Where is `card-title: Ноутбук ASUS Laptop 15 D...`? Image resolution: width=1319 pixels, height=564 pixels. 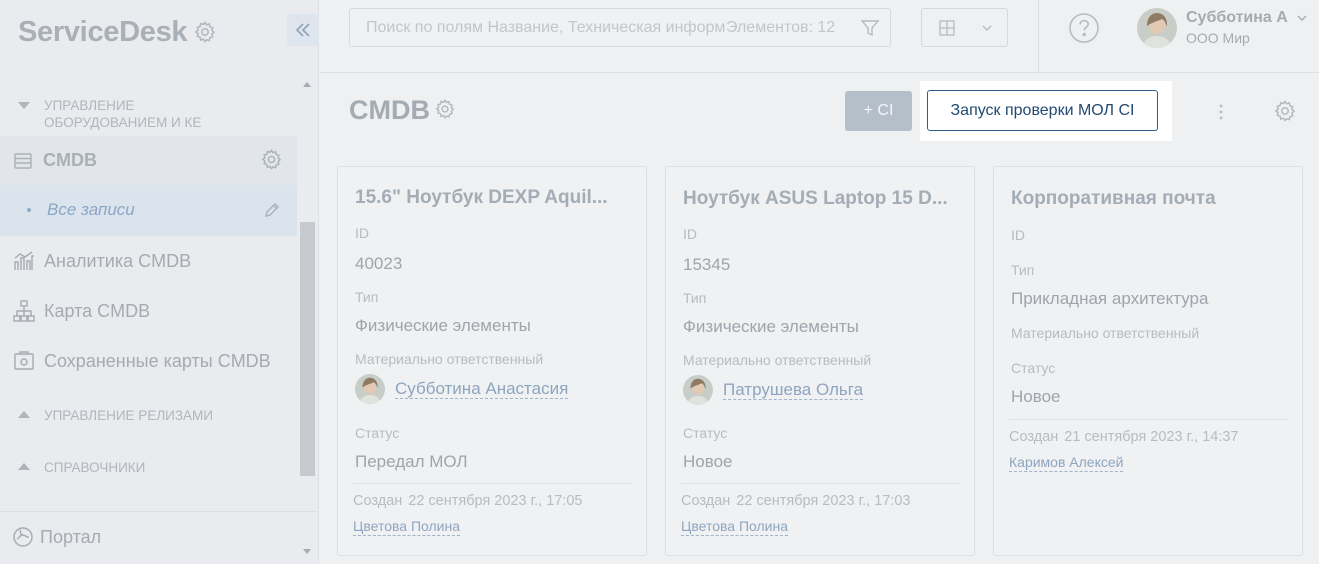 card-title: Ноутбук ASUS Laptop 15 D... is located at coordinates (818, 199).